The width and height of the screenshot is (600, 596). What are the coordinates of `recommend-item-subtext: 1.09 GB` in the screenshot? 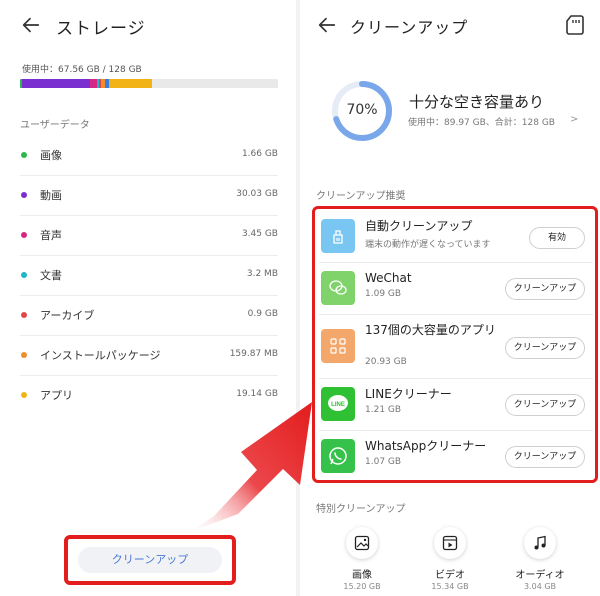 It's located at (383, 294).